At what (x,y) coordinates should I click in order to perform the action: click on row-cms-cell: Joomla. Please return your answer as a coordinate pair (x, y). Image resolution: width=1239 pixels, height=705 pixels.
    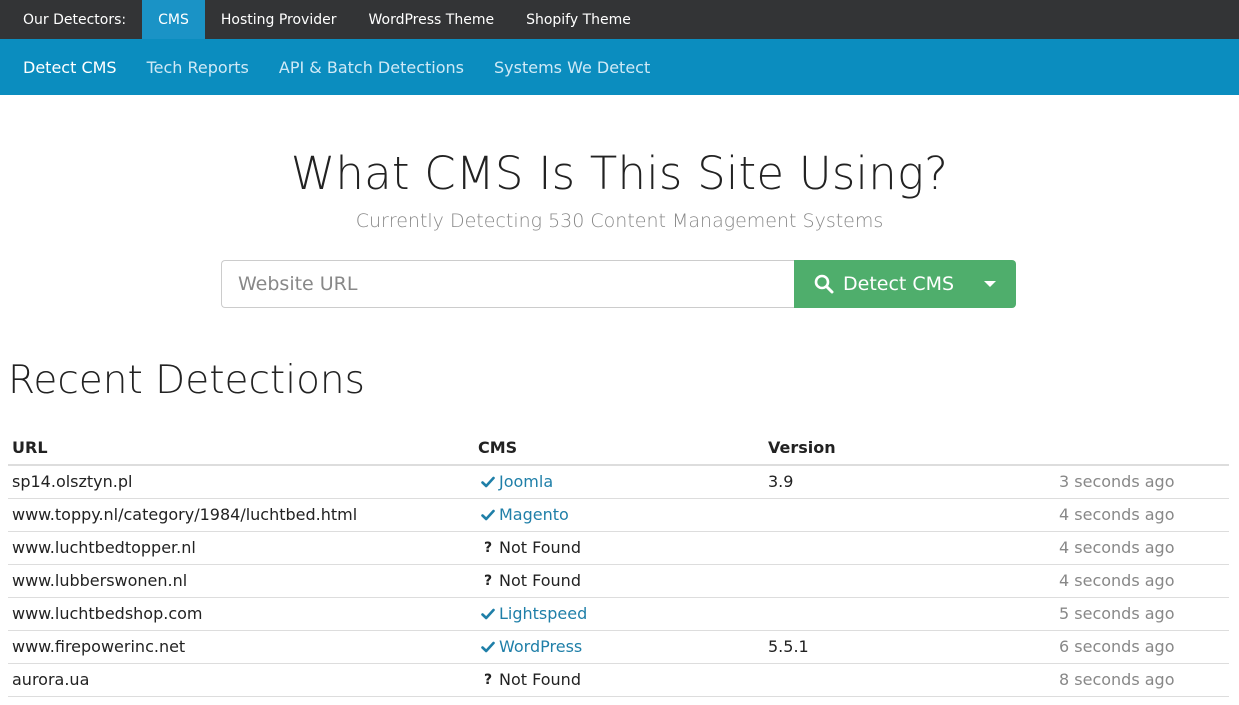
    Looking at the image, I should click on (619, 482).